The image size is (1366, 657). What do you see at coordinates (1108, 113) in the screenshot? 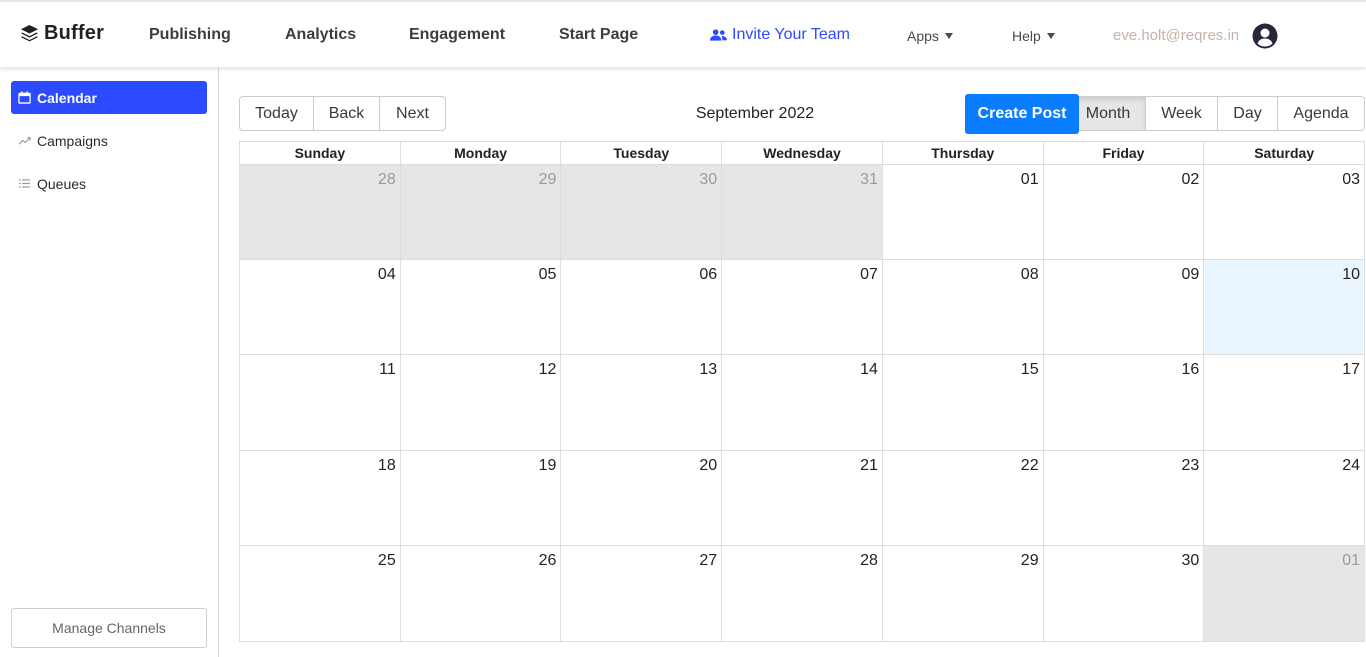
I see `view-month-button: Month` at bounding box center [1108, 113].